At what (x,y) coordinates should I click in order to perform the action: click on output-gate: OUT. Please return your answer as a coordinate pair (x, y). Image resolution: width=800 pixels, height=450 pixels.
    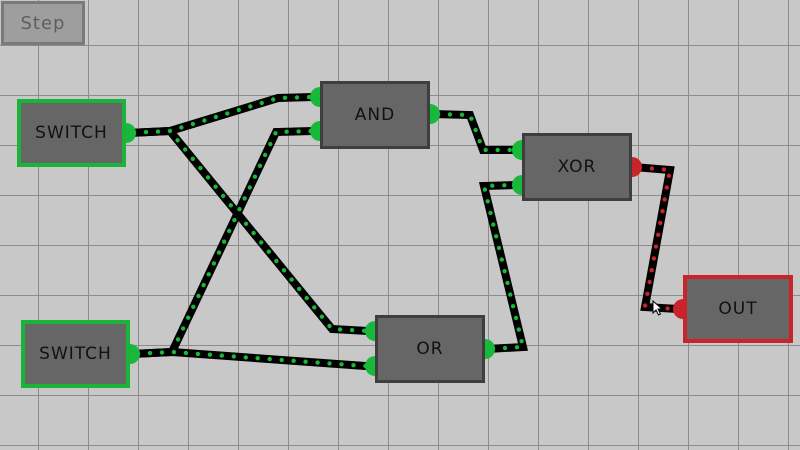
    Looking at the image, I should click on (738, 309).